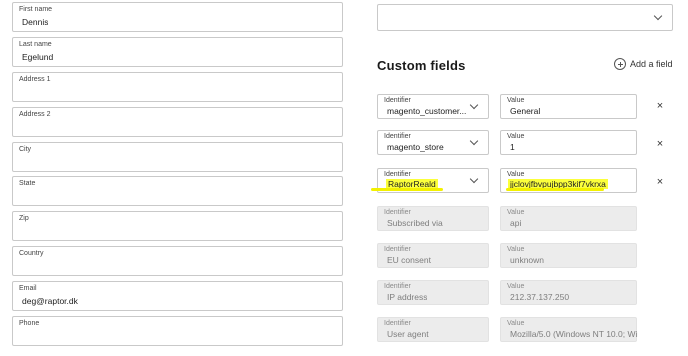 The height and width of the screenshot is (356, 688). I want to click on readonly-value: Value Mozilla/5.0 (Windows NT 10.0; Wir, so click(569, 329).